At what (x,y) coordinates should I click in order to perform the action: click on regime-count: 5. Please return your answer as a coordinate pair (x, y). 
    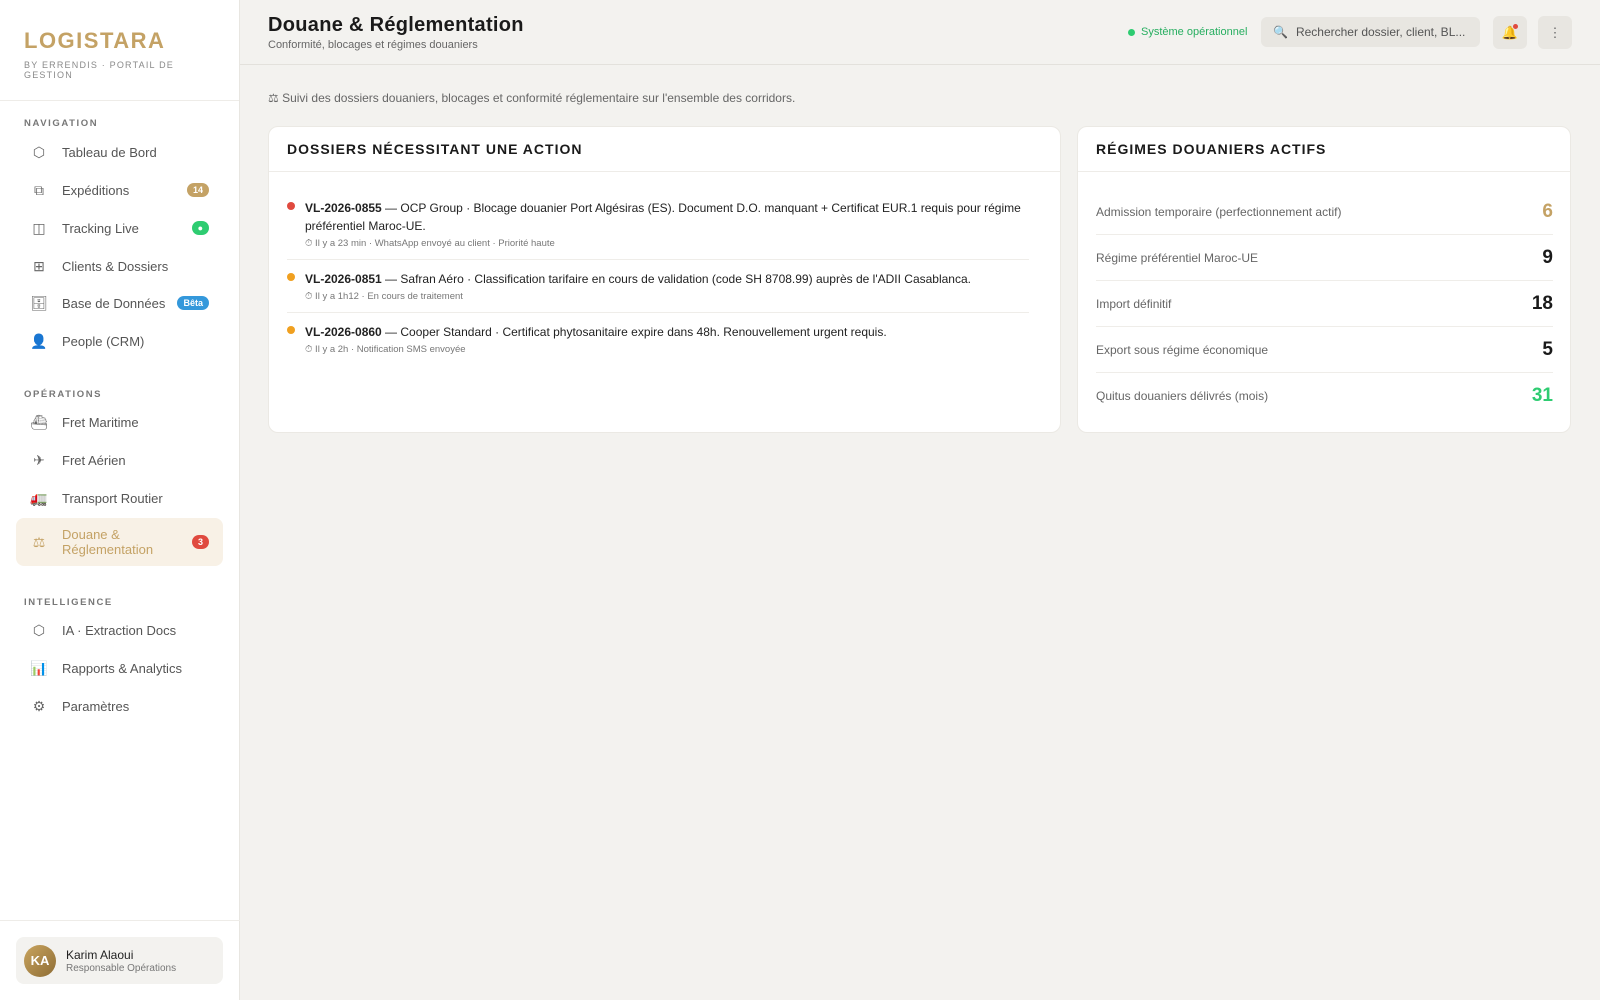
    Looking at the image, I should click on (1547, 349).